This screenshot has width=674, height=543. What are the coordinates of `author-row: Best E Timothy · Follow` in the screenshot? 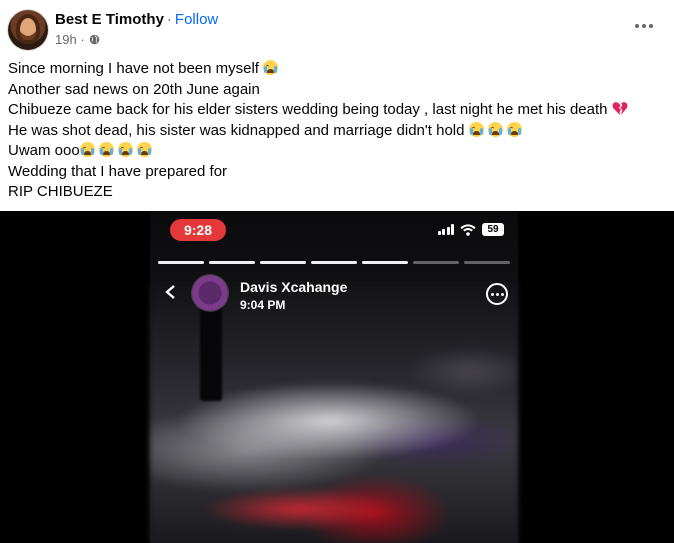 It's located at (136, 19).